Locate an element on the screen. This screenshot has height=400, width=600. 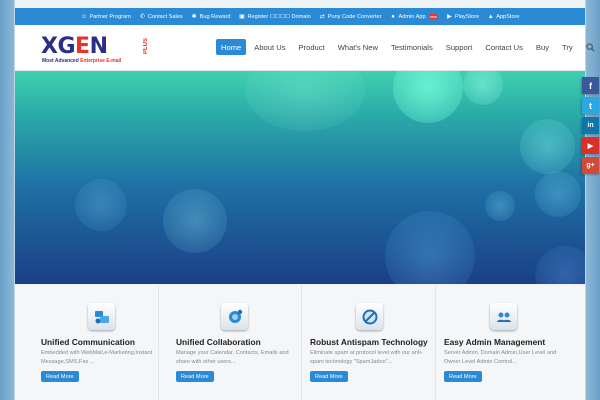
collaboration-icon is located at coordinates (234, 316).